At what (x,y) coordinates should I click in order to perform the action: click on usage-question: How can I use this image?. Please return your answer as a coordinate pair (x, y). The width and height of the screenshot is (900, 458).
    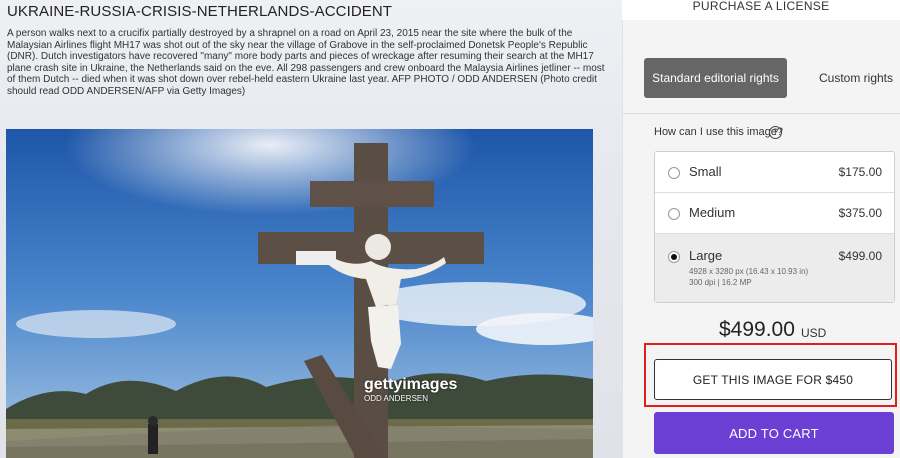
    Looking at the image, I should click on (719, 132).